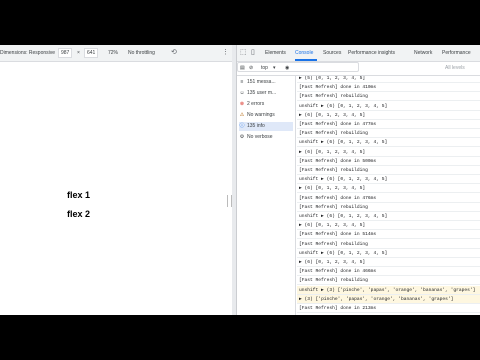  What do you see at coordinates (91, 53) in the screenshot?
I see `height-input: 641` at bounding box center [91, 53].